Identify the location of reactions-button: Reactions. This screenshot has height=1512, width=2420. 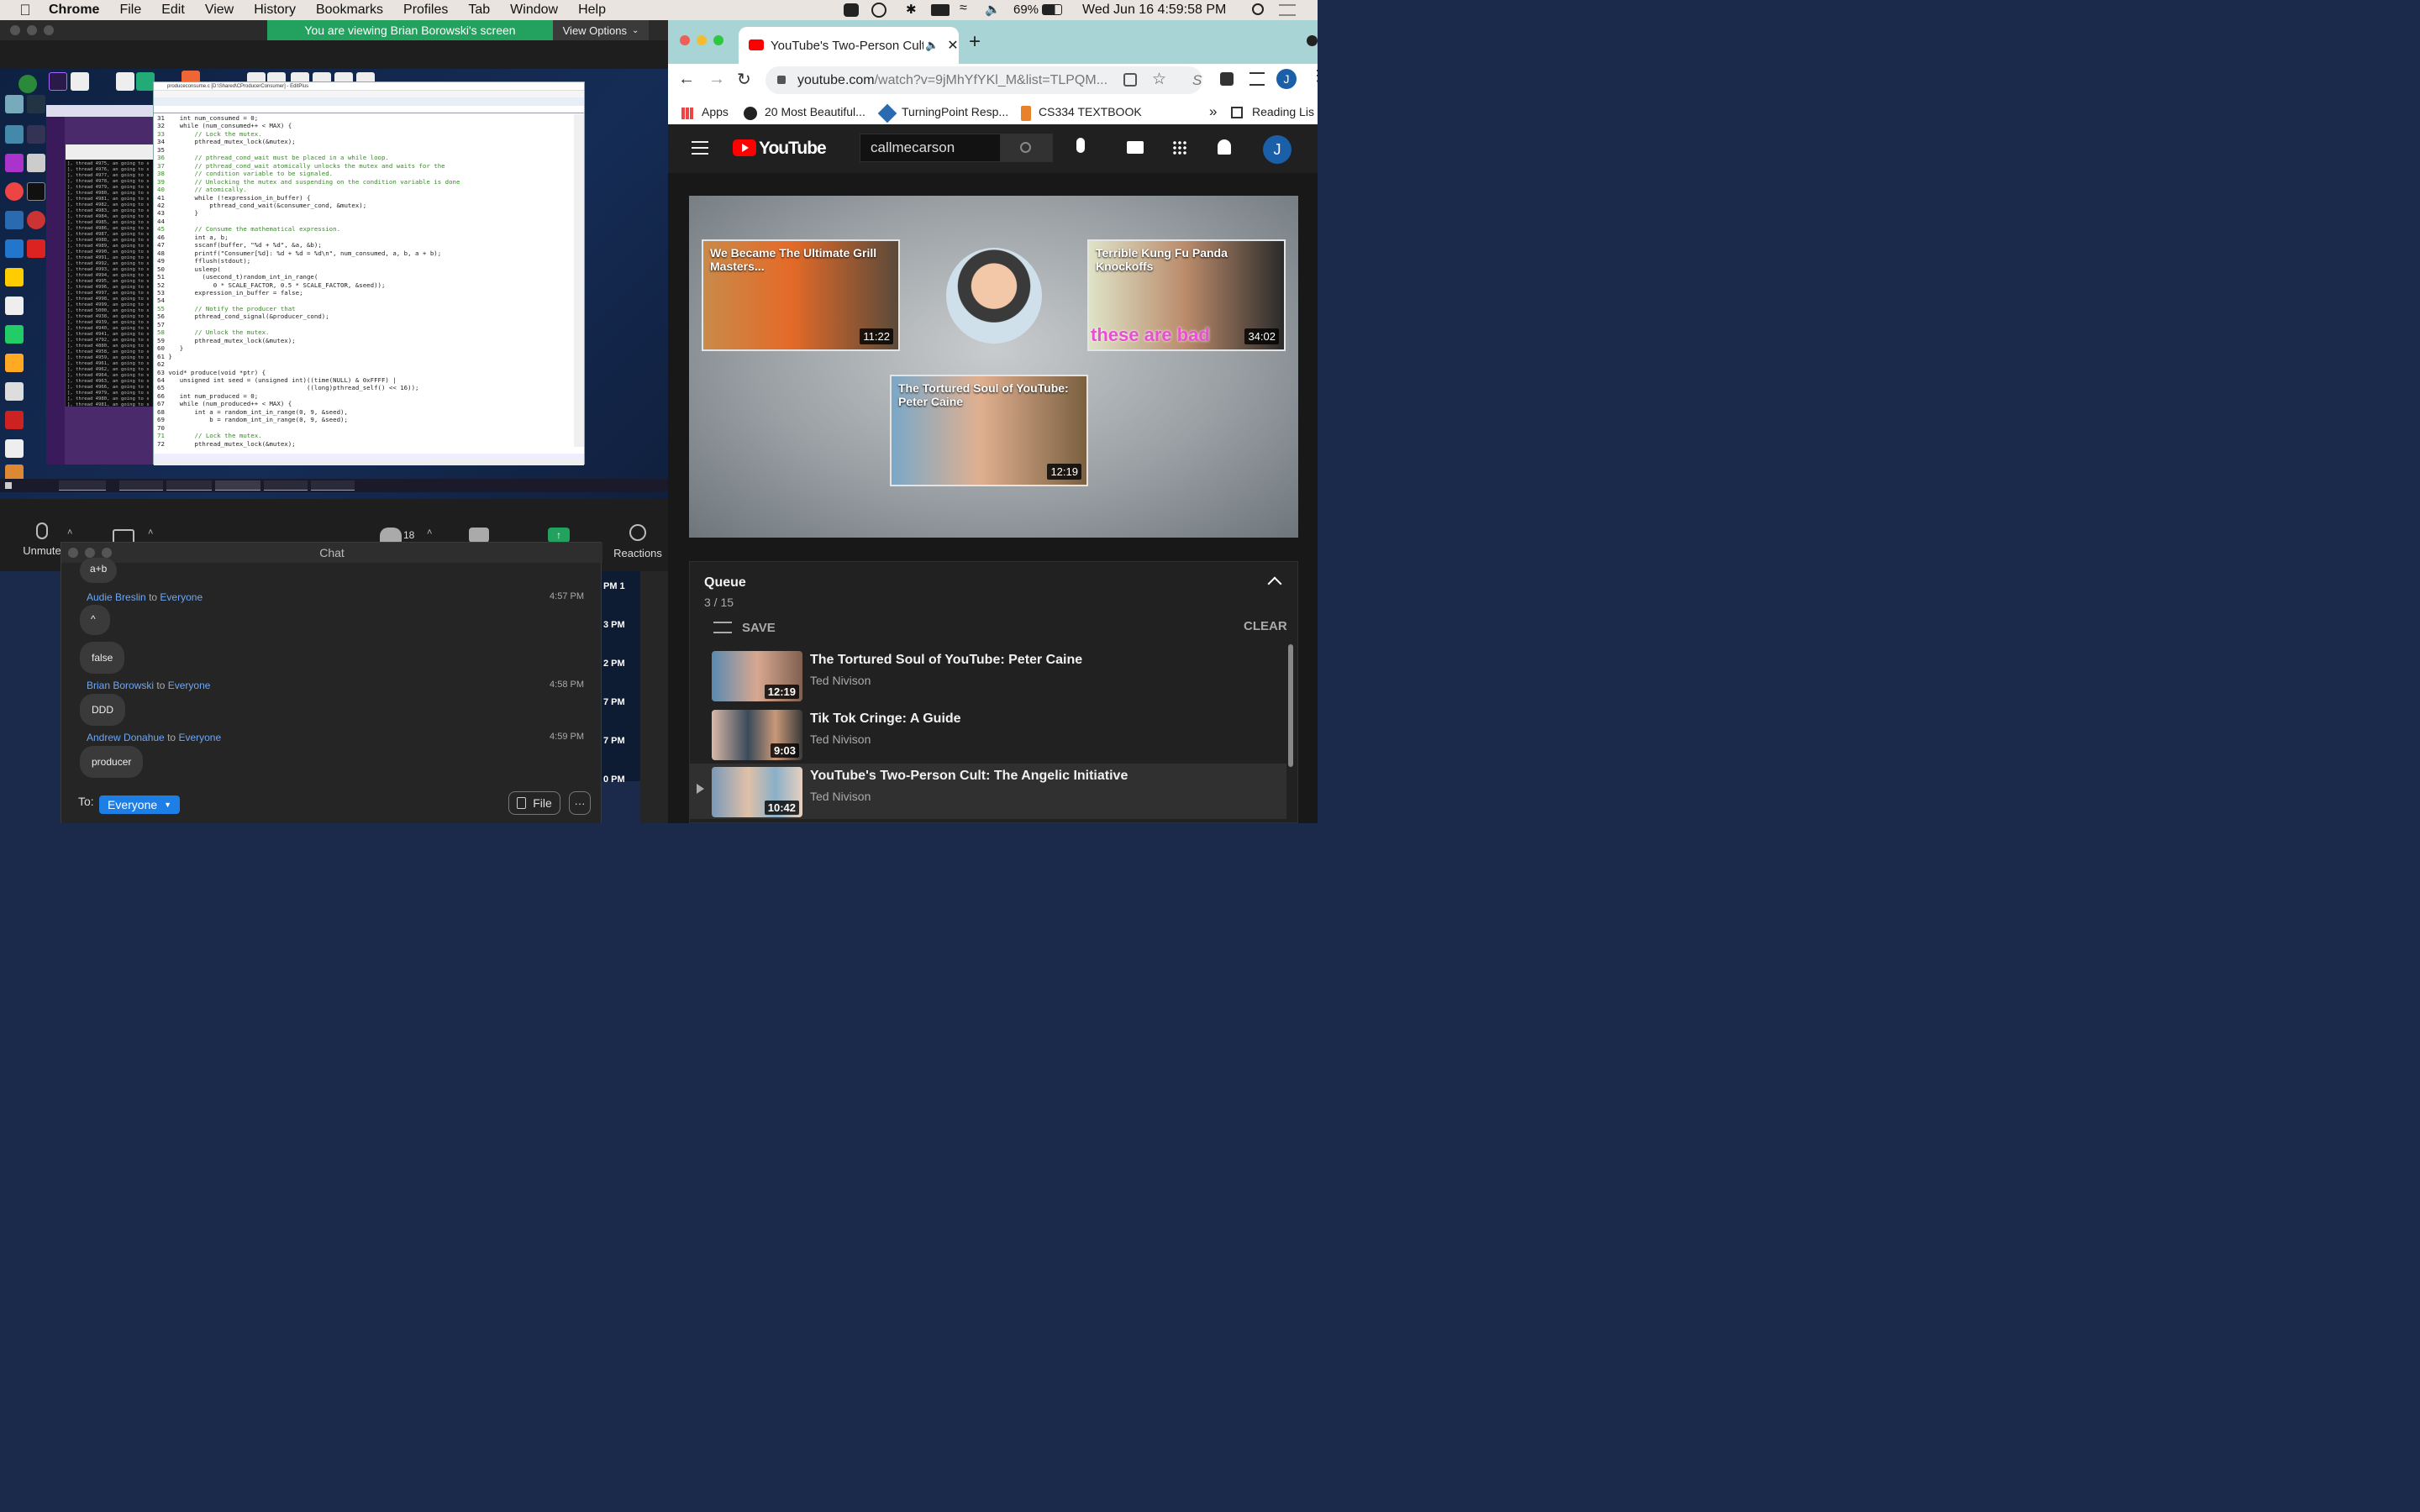
(638, 545).